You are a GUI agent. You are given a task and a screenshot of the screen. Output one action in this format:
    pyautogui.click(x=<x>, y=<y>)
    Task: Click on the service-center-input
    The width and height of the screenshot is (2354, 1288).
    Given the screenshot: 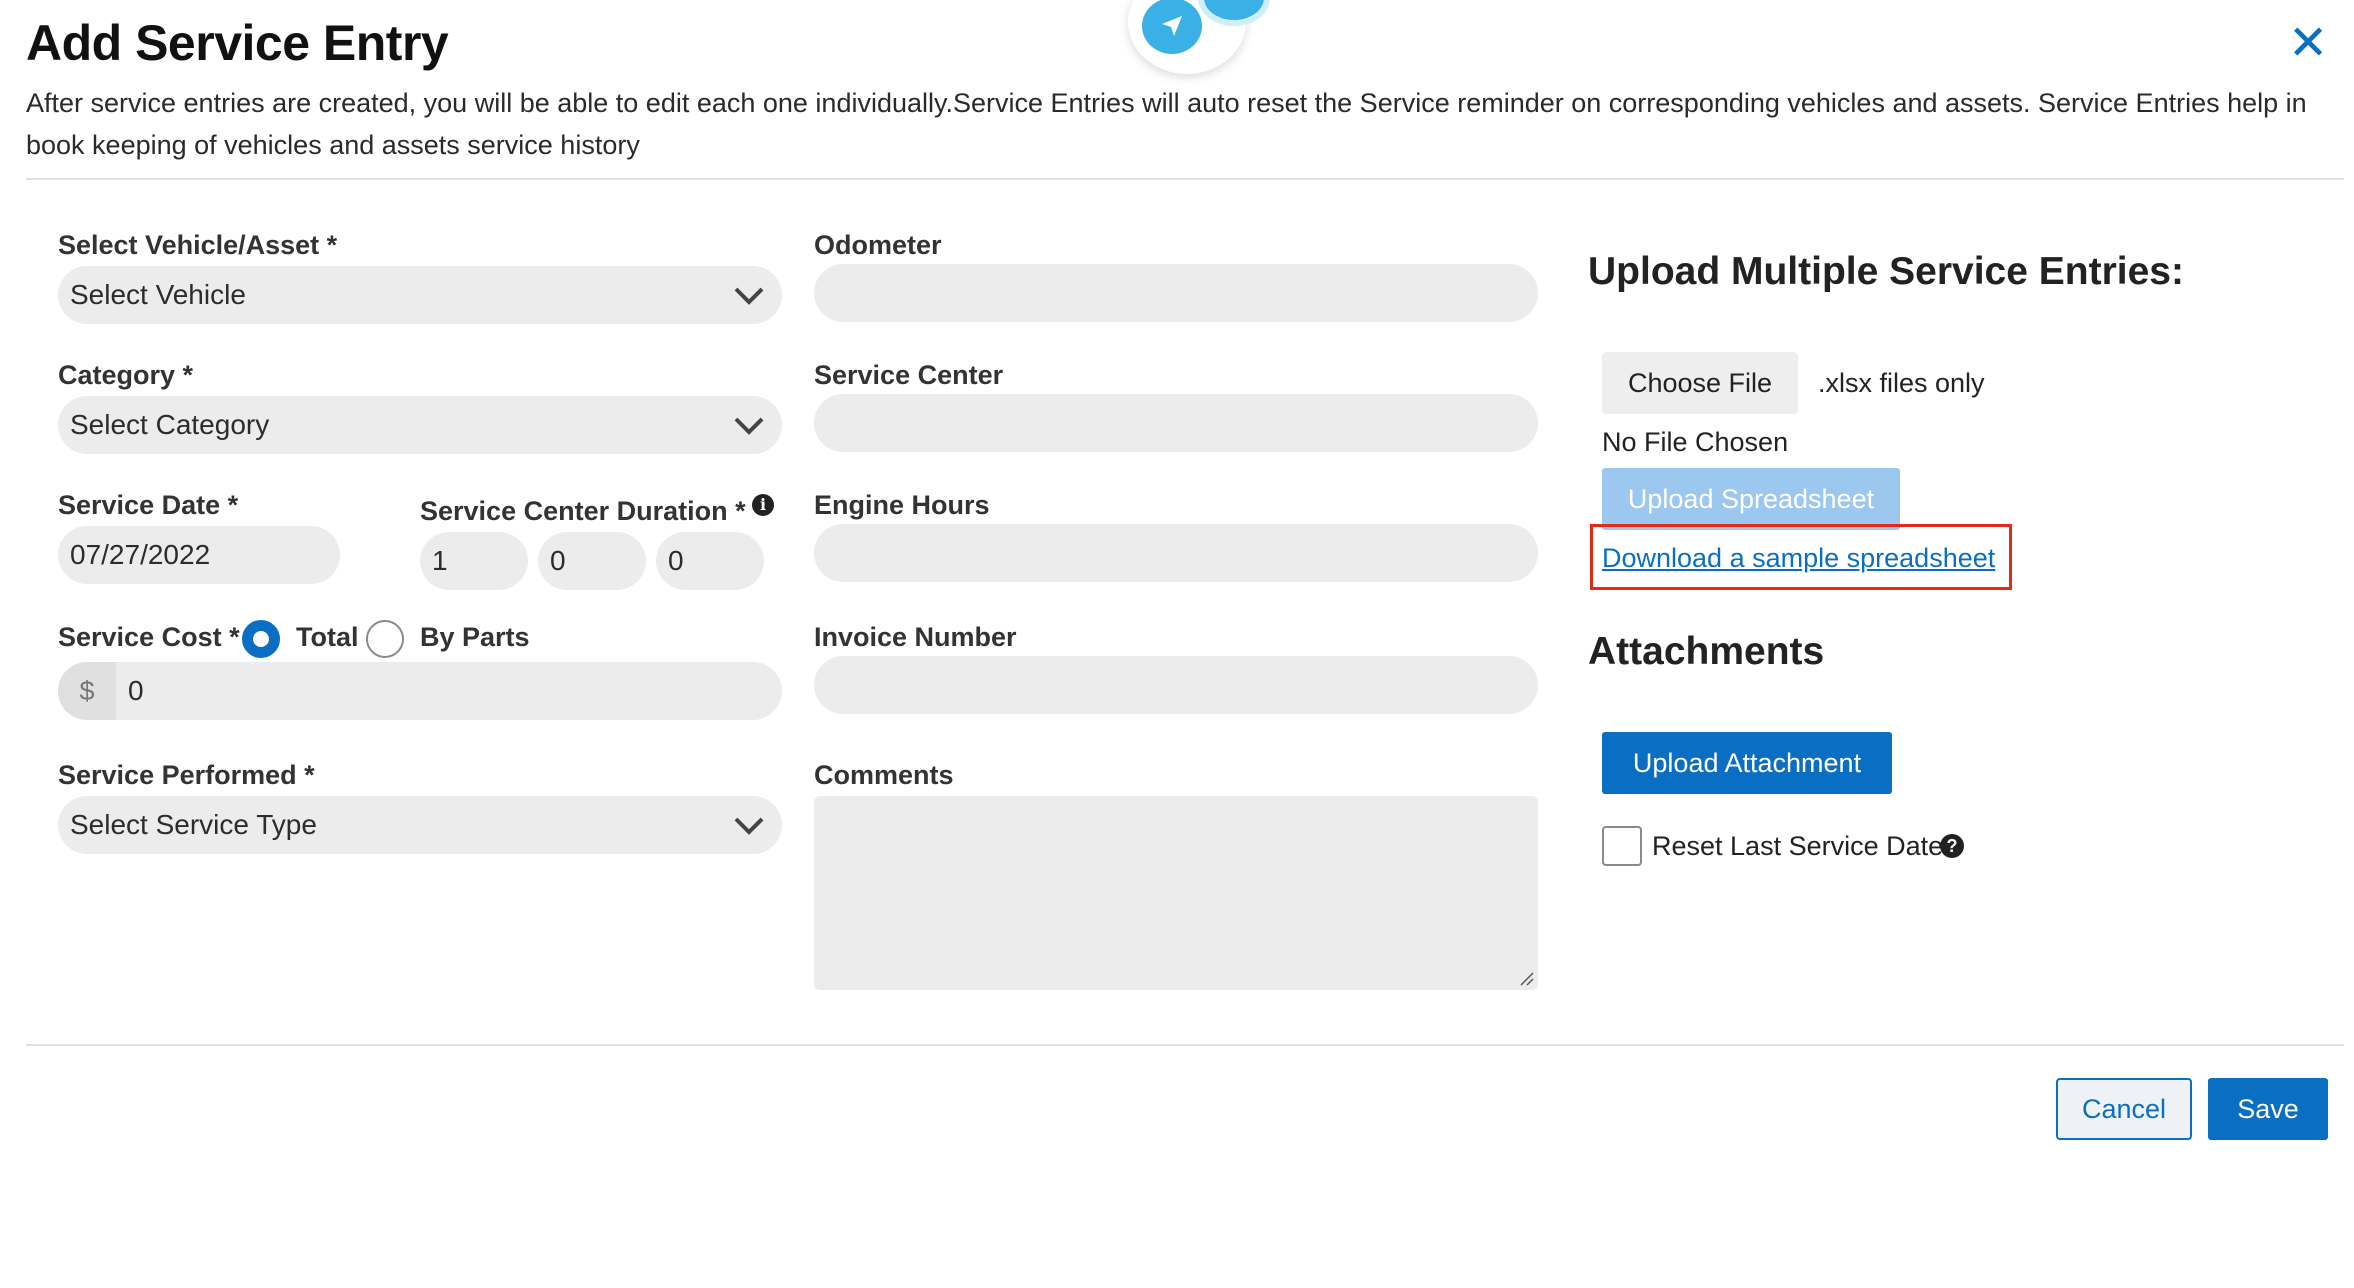 What is the action you would take?
    pyautogui.click(x=1176, y=423)
    